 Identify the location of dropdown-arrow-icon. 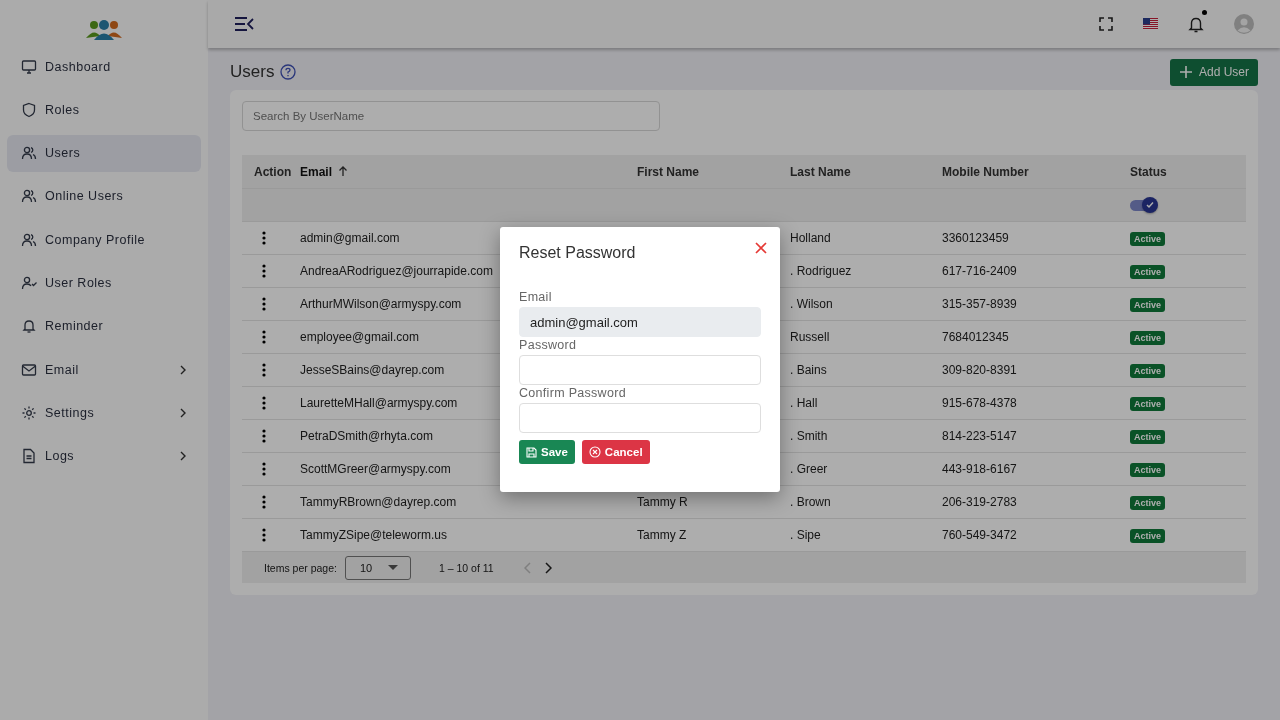
(392, 567).